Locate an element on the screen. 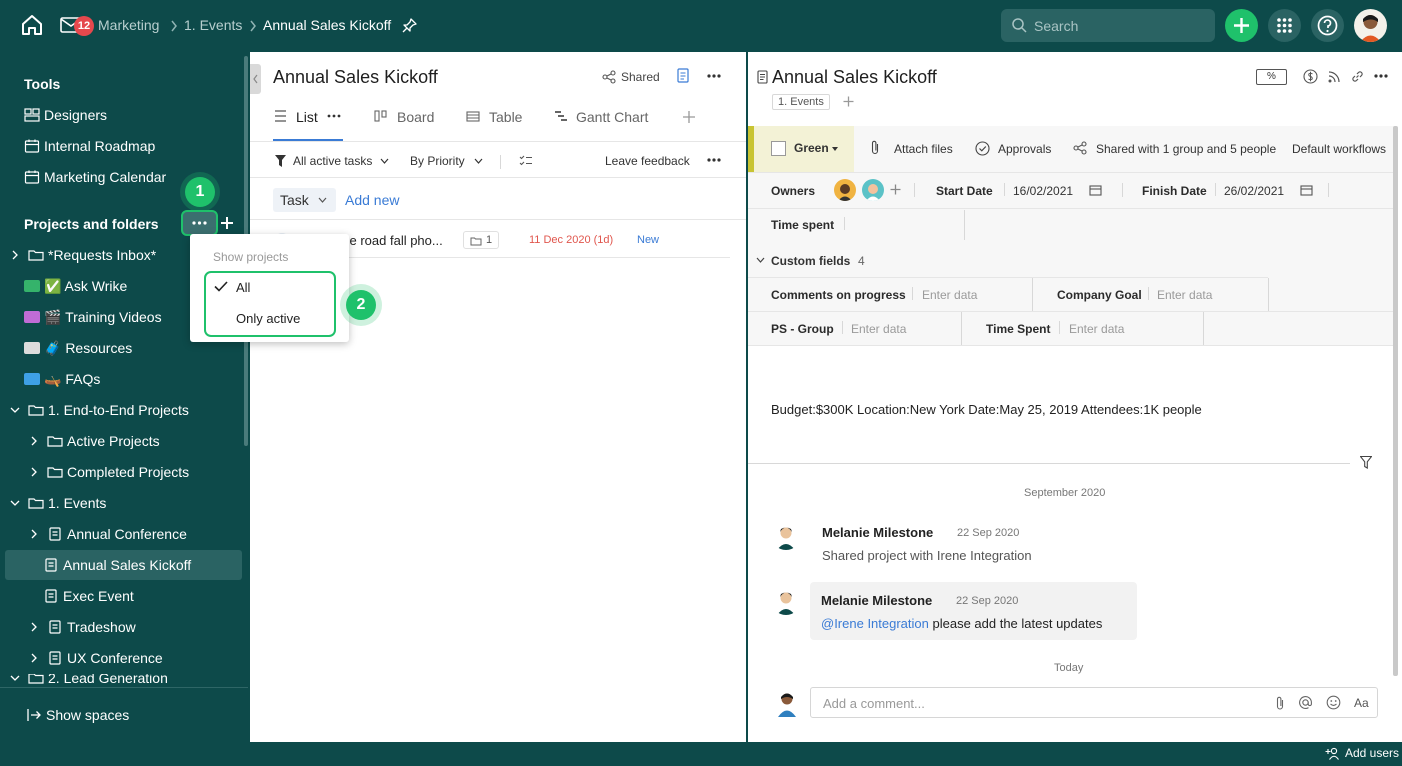 The image size is (1402, 766). sidebar-item-tradeshow: Tradeshow is located at coordinates (121, 627).